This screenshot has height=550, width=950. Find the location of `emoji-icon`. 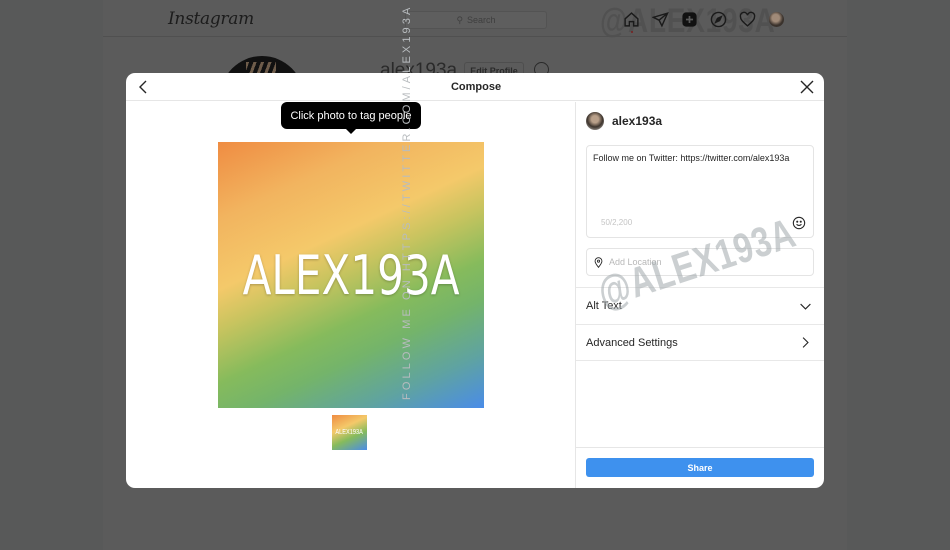

emoji-icon is located at coordinates (799, 223).